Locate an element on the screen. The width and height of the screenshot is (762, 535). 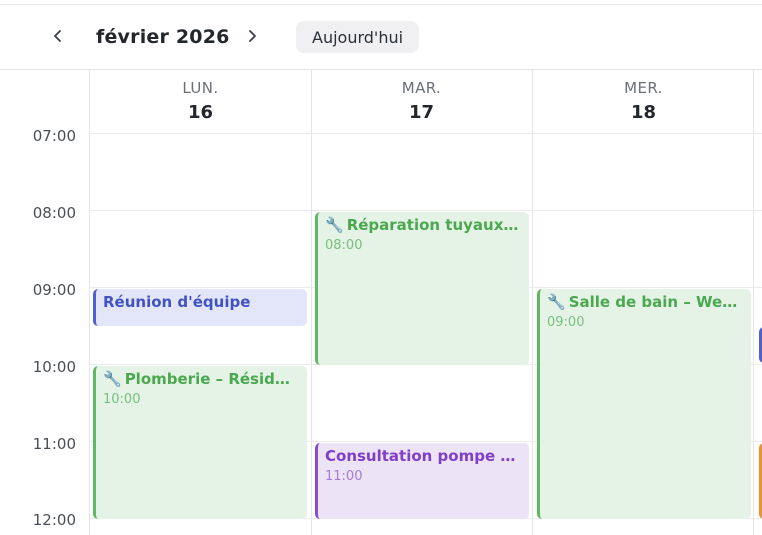
time-label: 10:00 is located at coordinates (54, 367).